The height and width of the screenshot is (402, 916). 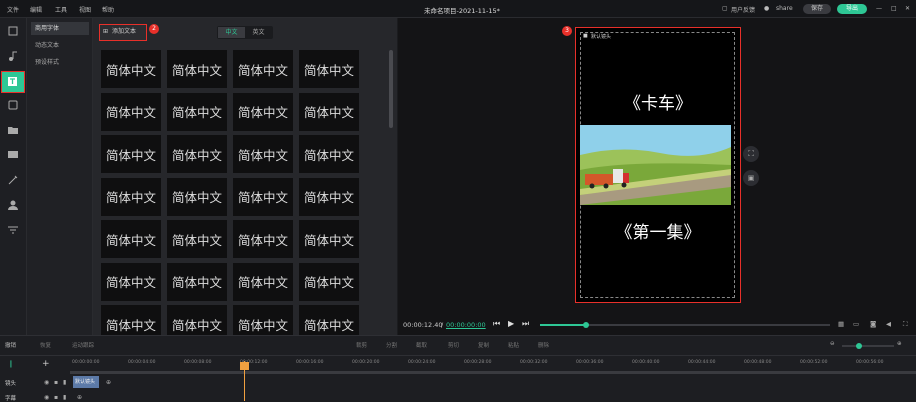 I want to click on maximize-icon: □, so click(x=894, y=8).